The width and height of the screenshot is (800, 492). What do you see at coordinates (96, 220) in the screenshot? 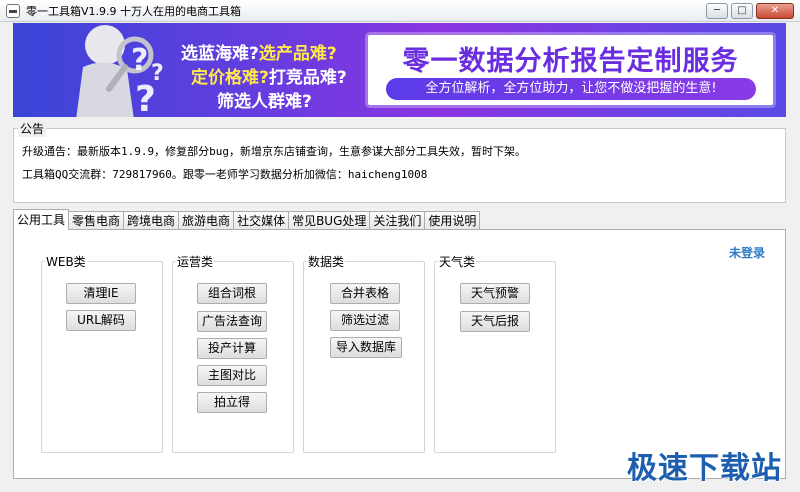
I see `tab-retail-ecommerce: 零售电商` at bounding box center [96, 220].